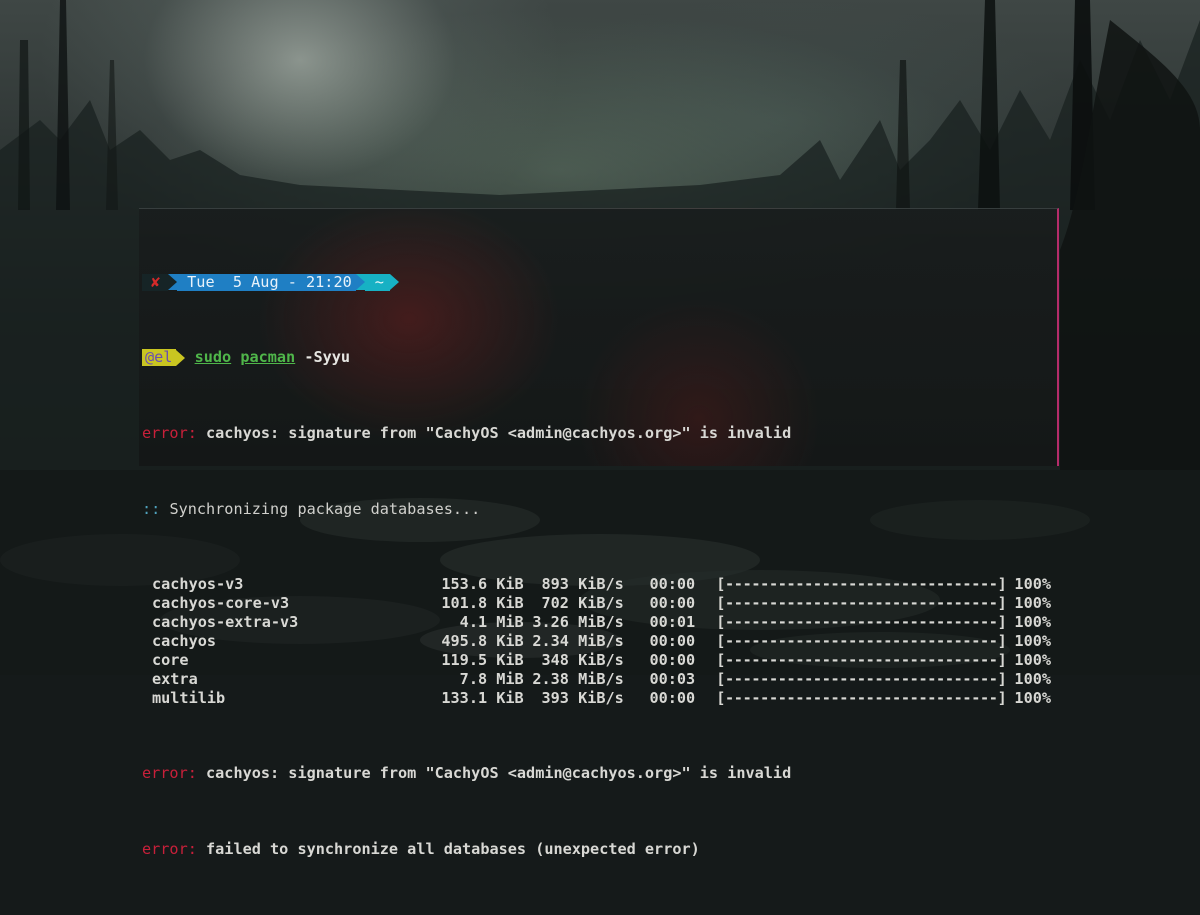 Image resolution: width=1200 pixels, height=915 pixels. Describe the element at coordinates (482, 640) in the screenshot. I see `package-size: 495.8 KiB` at that location.